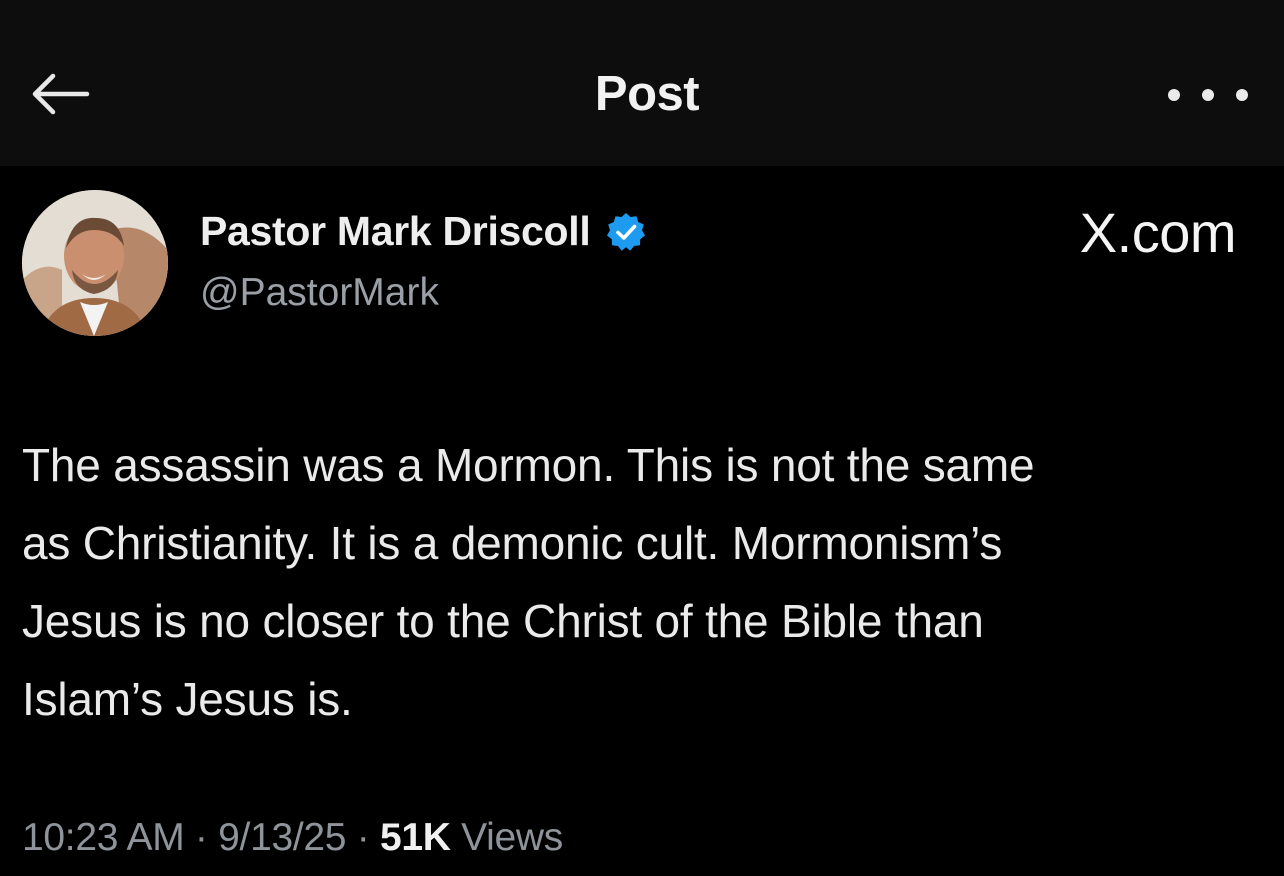 The image size is (1284, 876). What do you see at coordinates (395, 231) in the screenshot?
I see `author-name: Pastor Mark Driscoll` at bounding box center [395, 231].